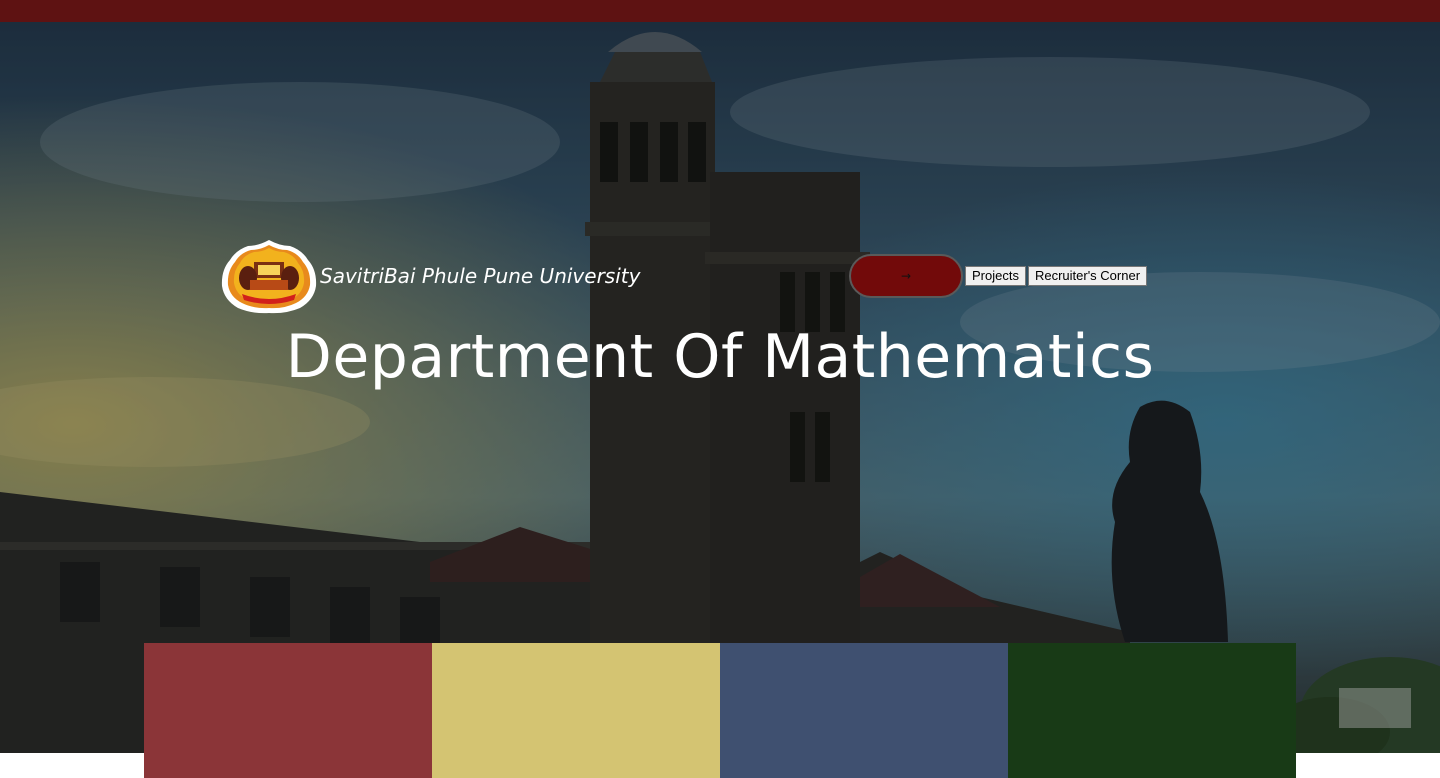  Describe the element at coordinates (864, 710) in the screenshot. I see `color-panel-blue` at that location.